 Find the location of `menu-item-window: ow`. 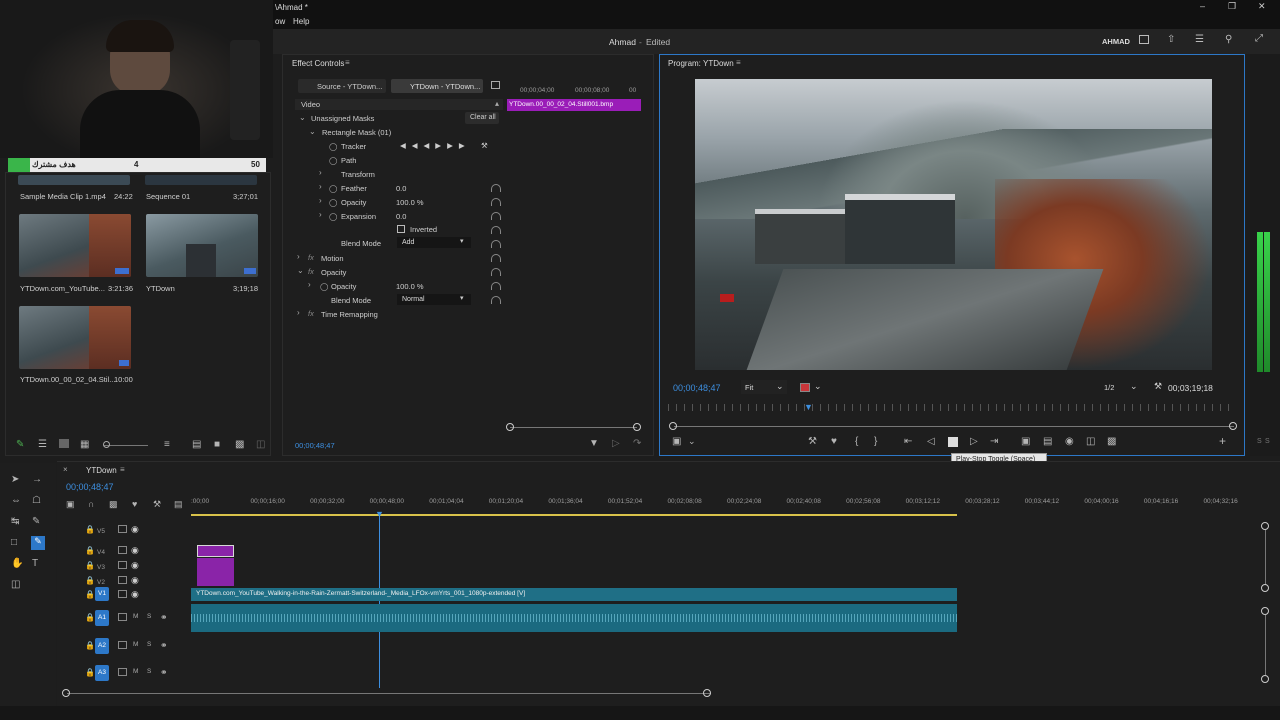

menu-item-window: ow is located at coordinates (280, 21).